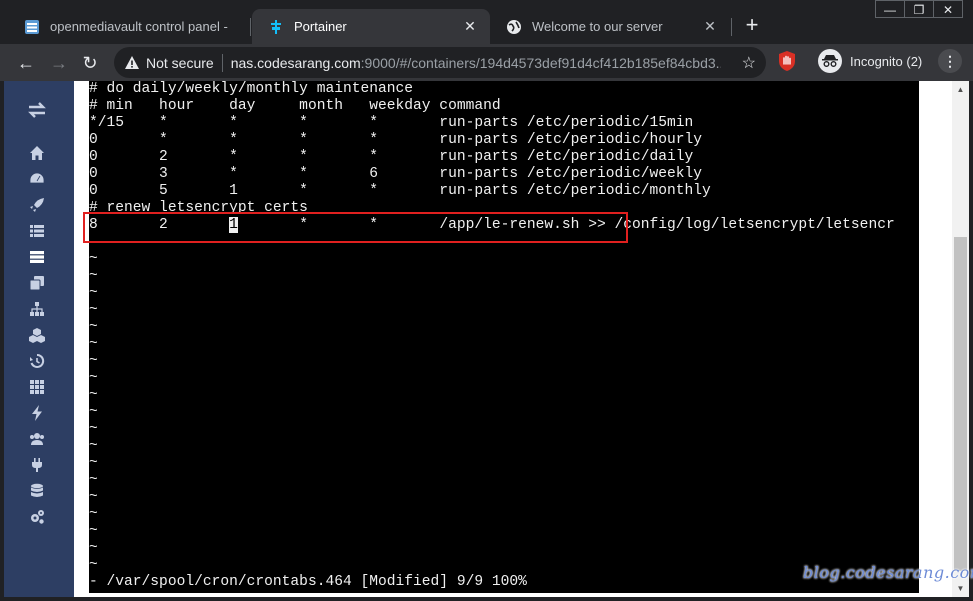 The height and width of the screenshot is (601, 973). Describe the element at coordinates (2, 341) in the screenshot. I see `window-frame-left` at that location.